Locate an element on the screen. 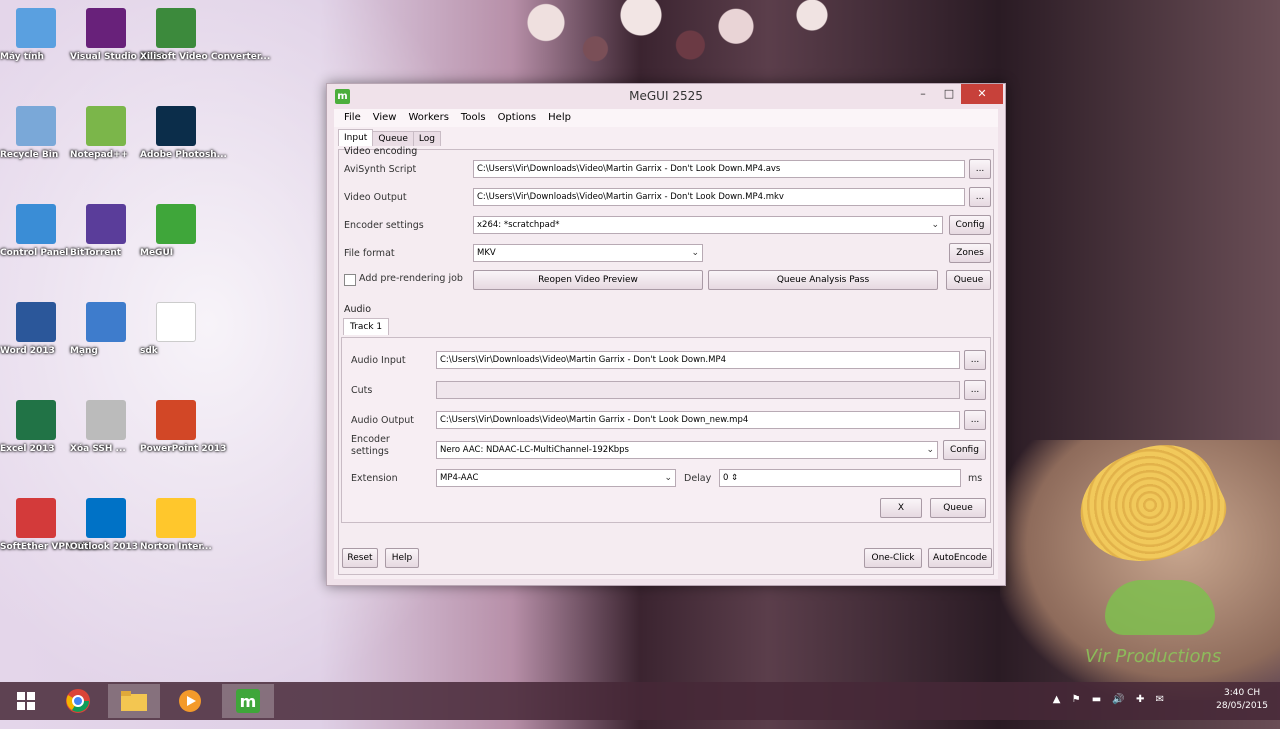 The width and height of the screenshot is (1280, 729). desktop-icon-excel: Excel 2013 is located at coordinates (36, 427).